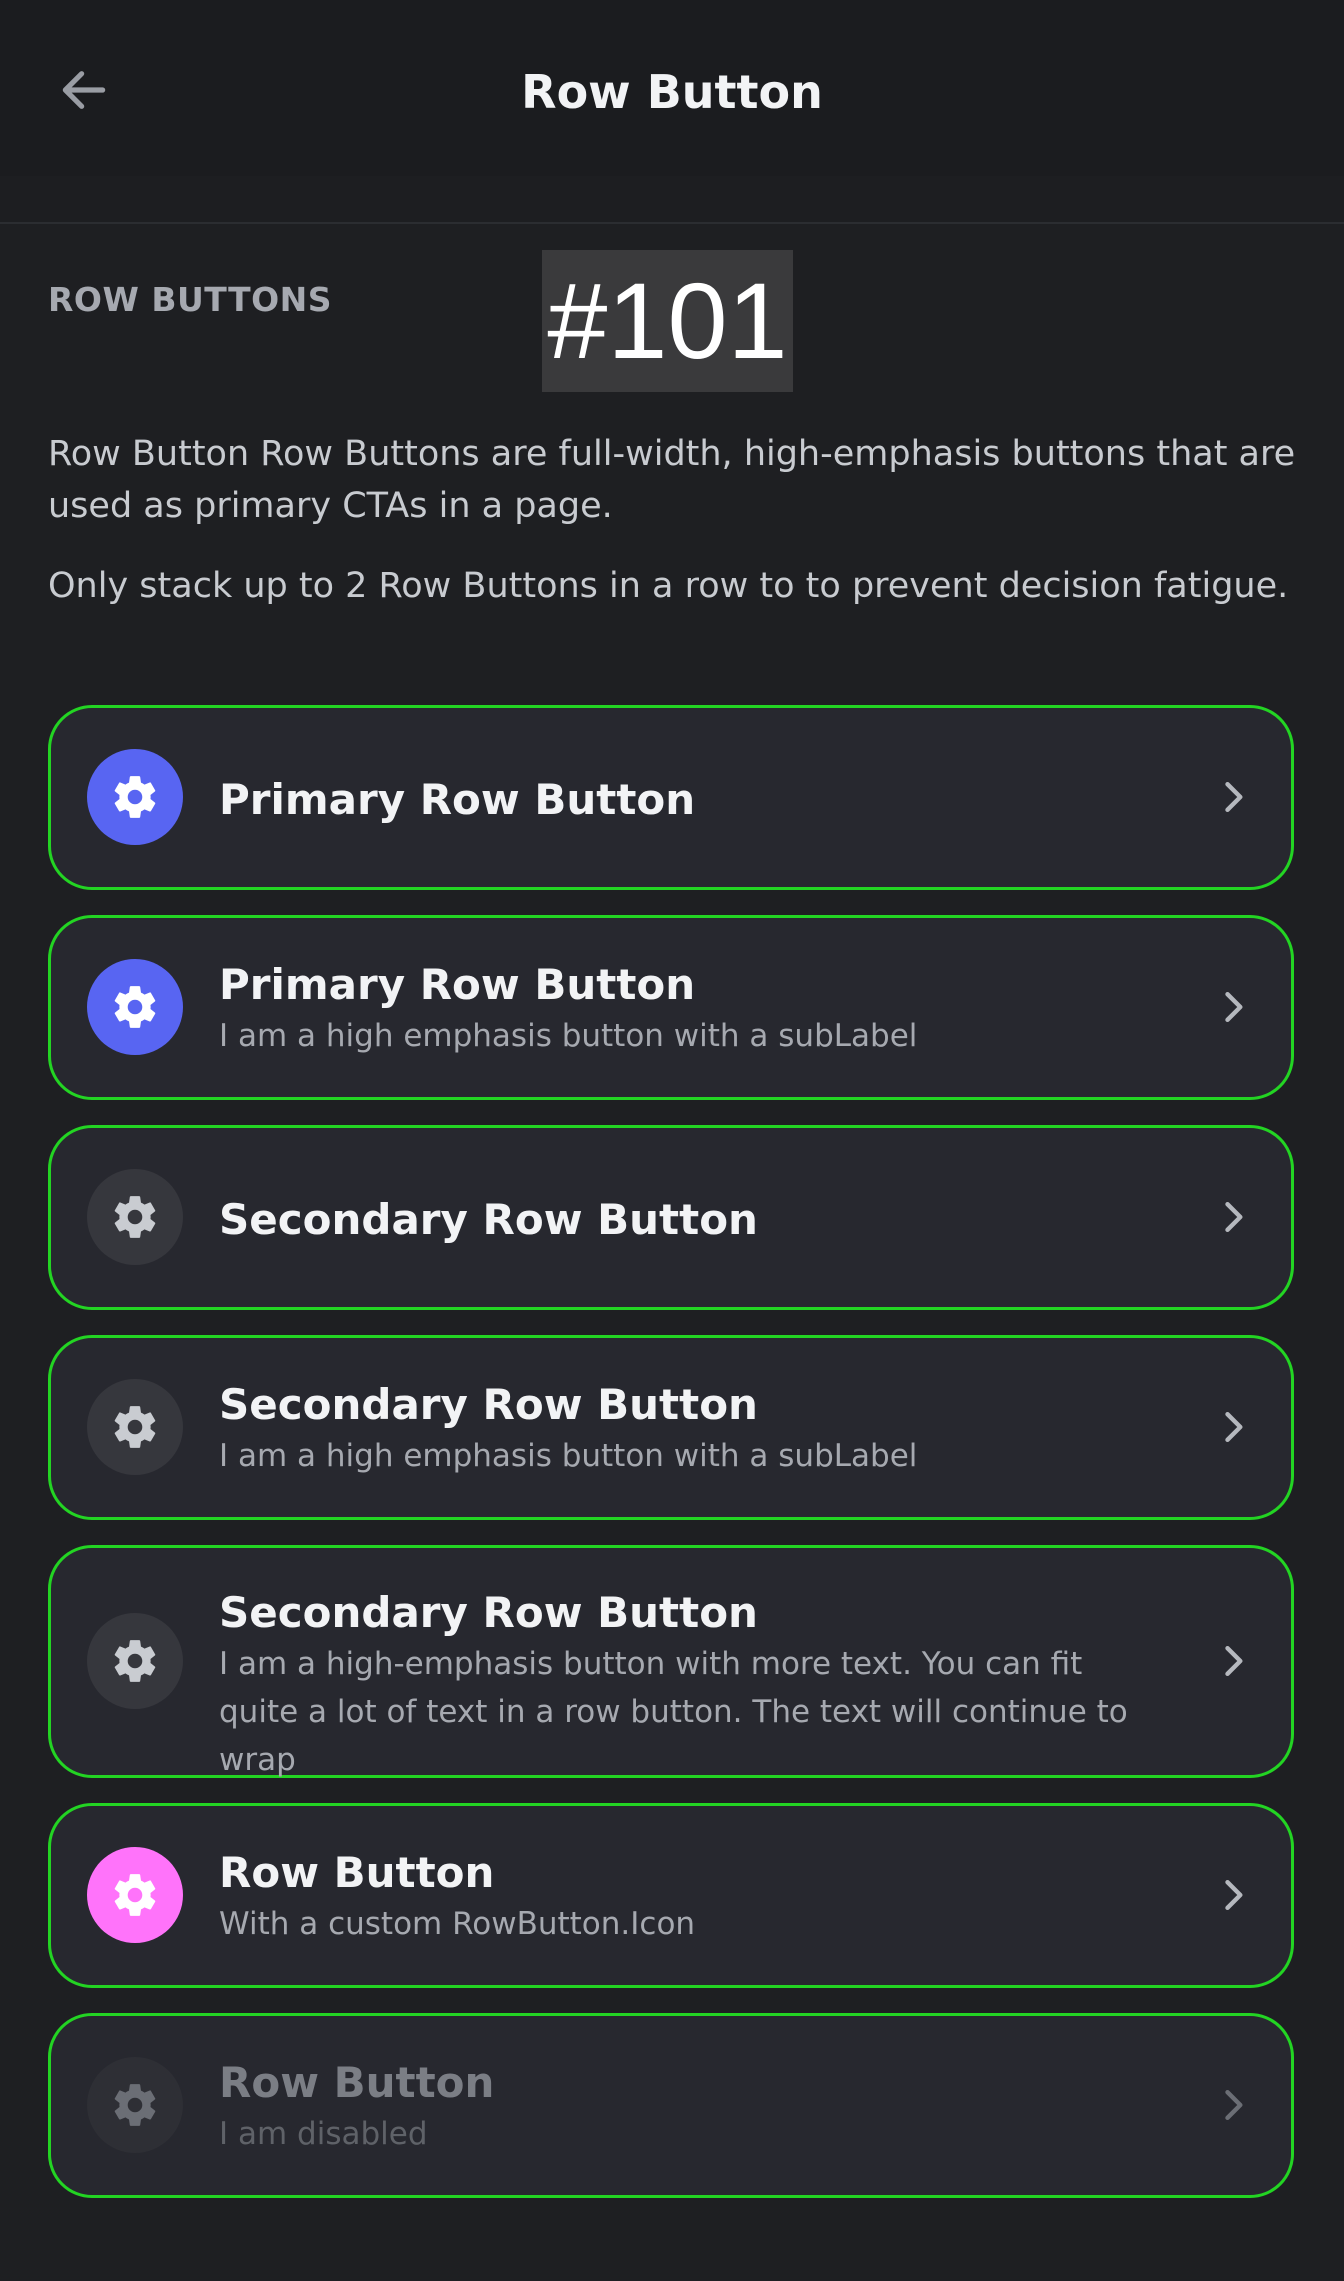  Describe the element at coordinates (323, 2134) in the screenshot. I see `row-button-sublabel: I am disabled` at that location.